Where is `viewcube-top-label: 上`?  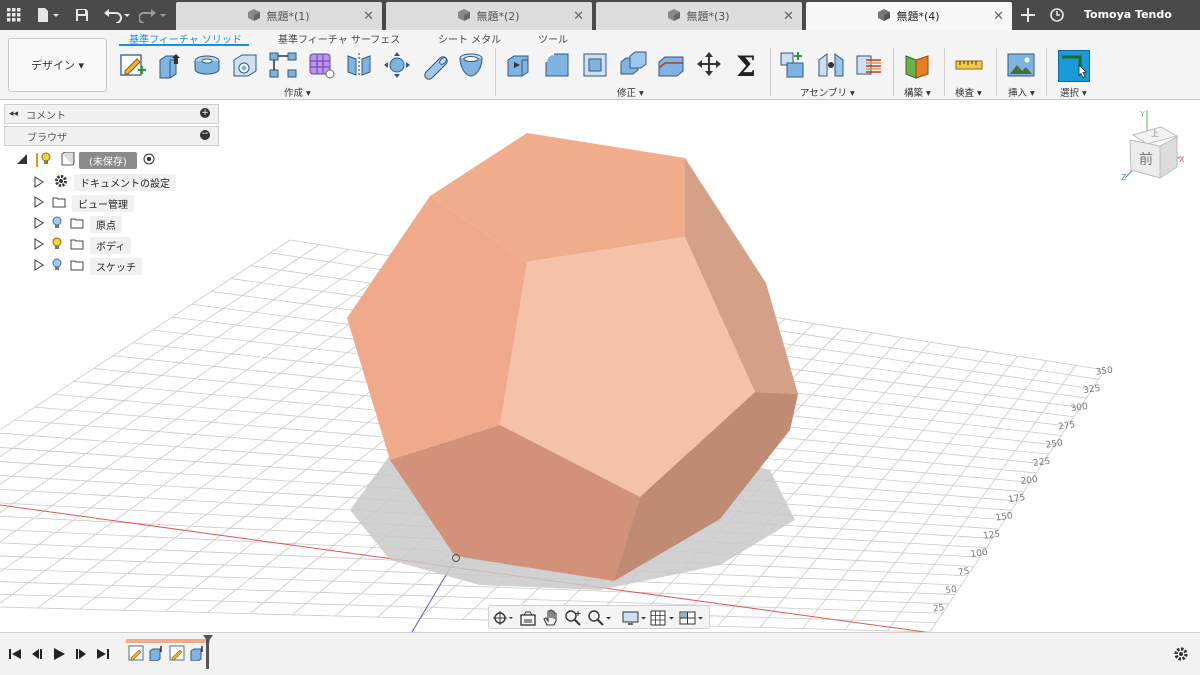
viewcube-top-label: 上 is located at coordinates (1155, 133).